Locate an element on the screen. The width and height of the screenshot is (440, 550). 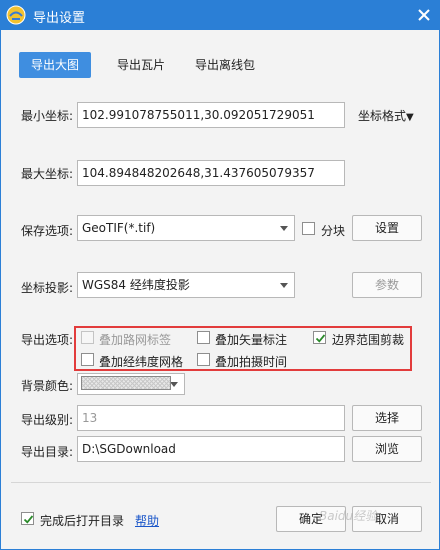
road-labels-checkbox is located at coordinates (87, 337).